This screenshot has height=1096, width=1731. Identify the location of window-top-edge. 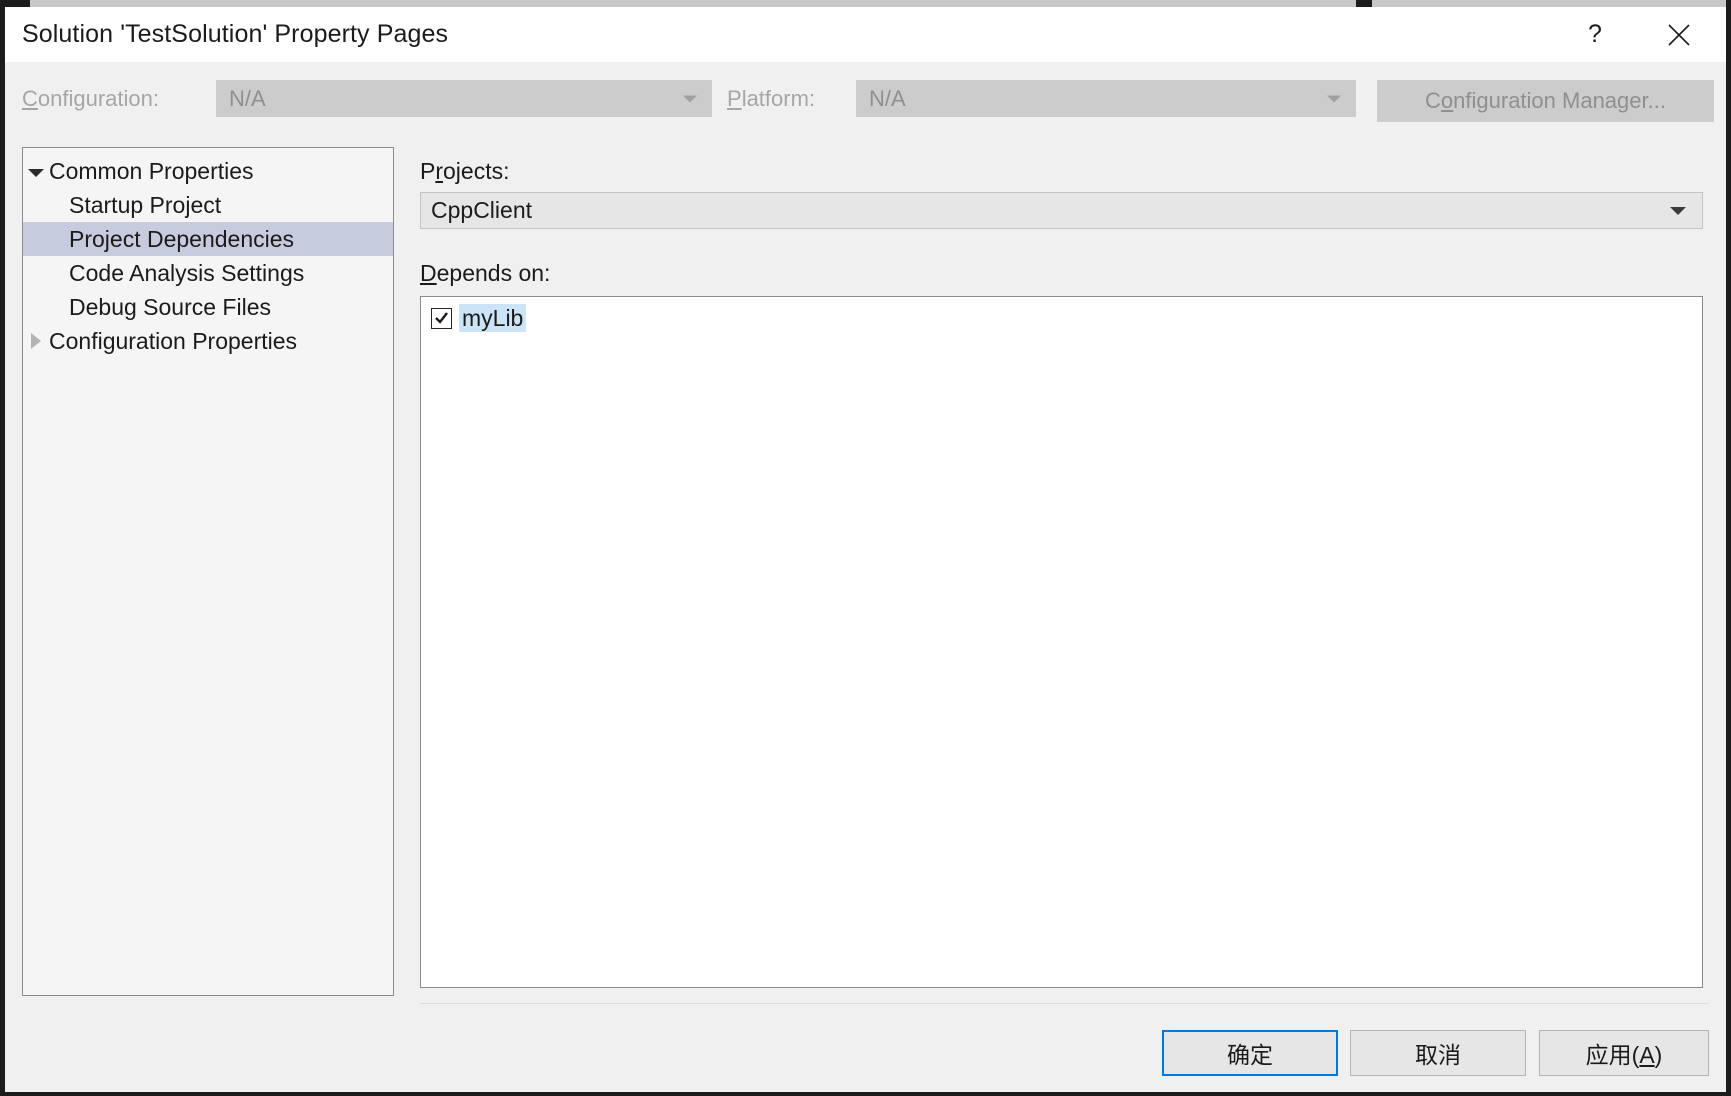
(865, 3).